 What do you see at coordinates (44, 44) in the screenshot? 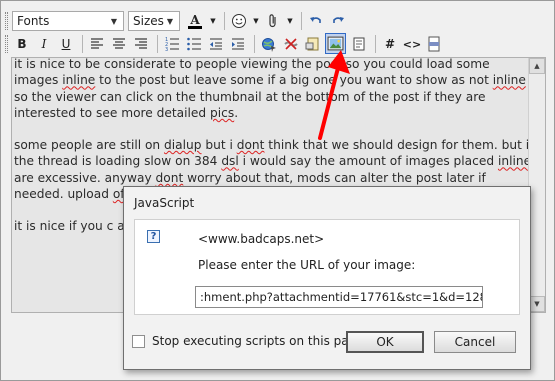
I see `italic-button: I` at bounding box center [44, 44].